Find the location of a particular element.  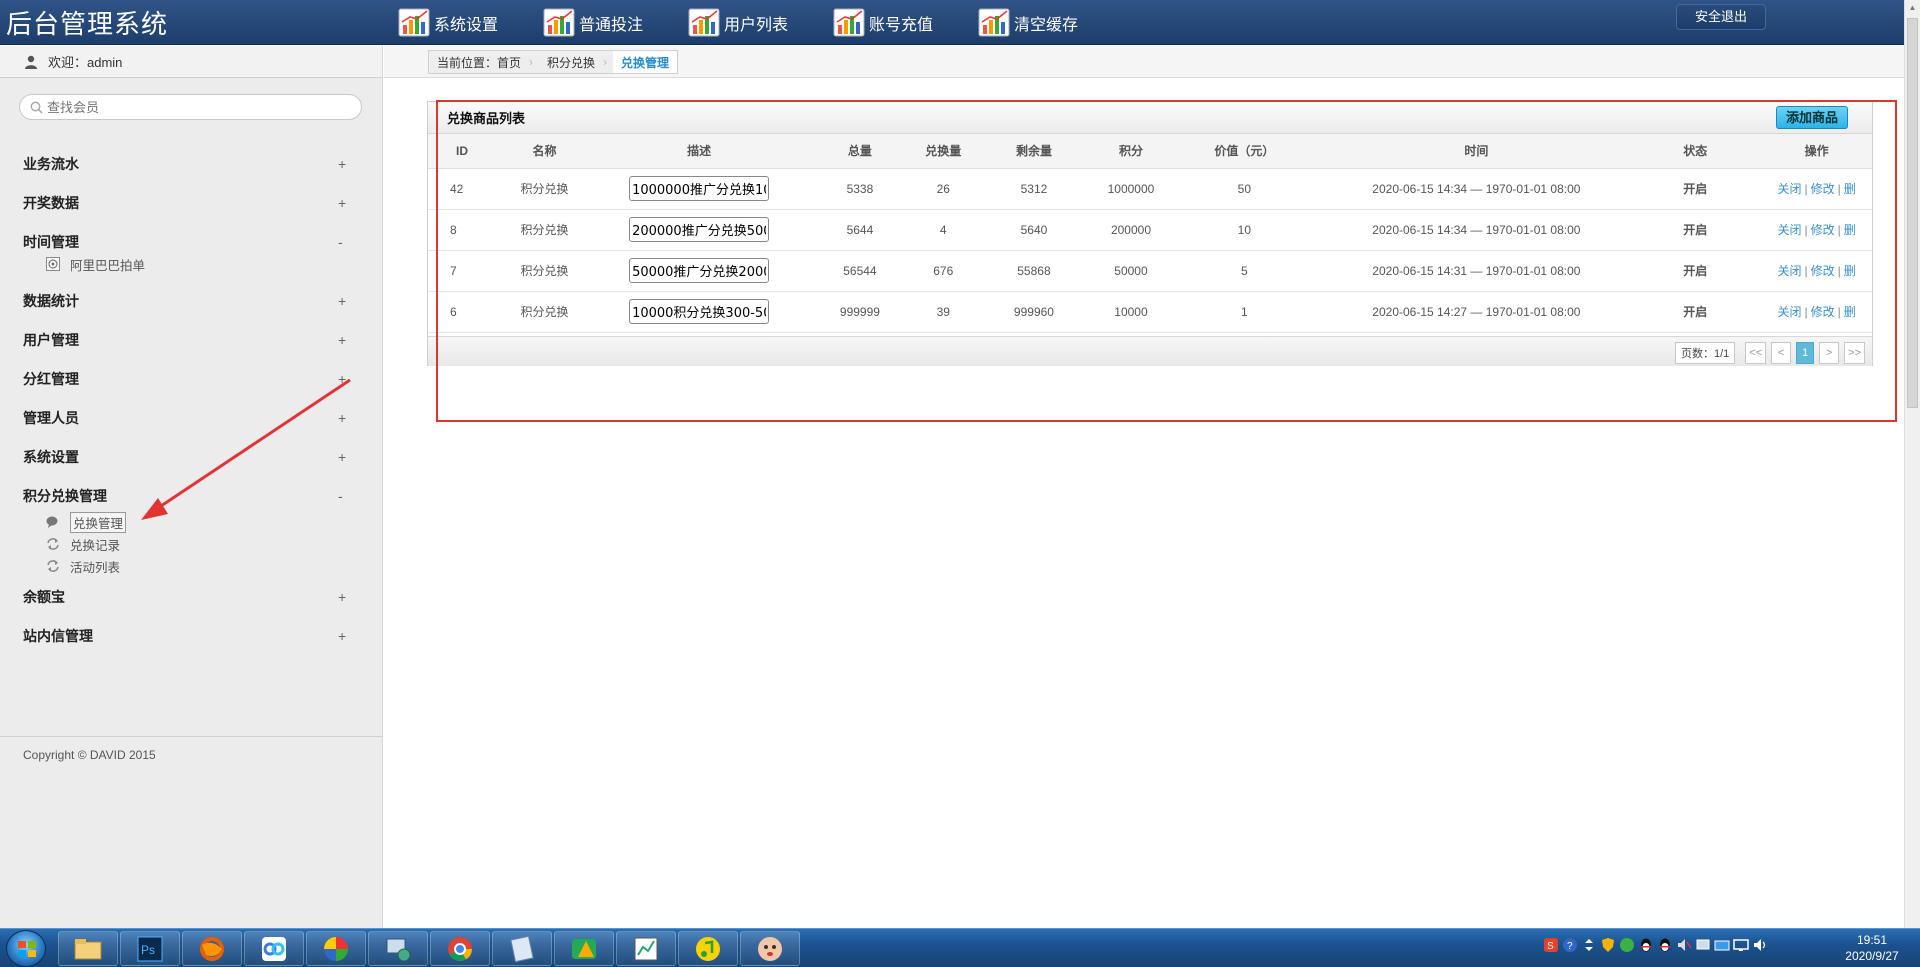

baidu-netdisk-icon is located at coordinates (274, 948).